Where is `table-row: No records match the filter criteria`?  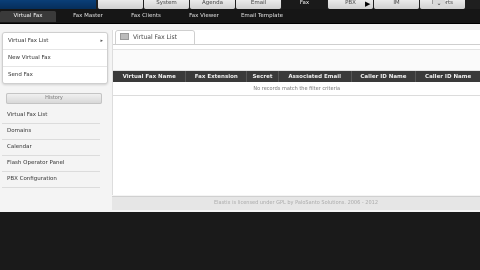
table-row: No records match the filter criteria is located at coordinates (296, 89).